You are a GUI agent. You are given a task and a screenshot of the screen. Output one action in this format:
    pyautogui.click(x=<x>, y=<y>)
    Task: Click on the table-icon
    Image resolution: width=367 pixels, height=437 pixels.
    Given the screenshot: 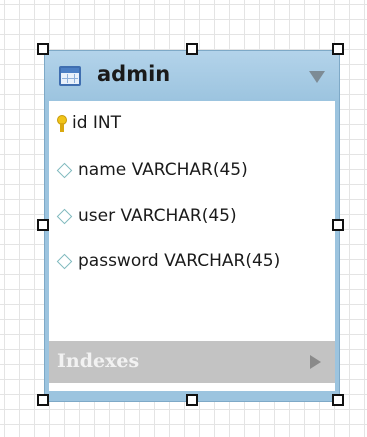 What is the action you would take?
    pyautogui.click(x=70, y=76)
    